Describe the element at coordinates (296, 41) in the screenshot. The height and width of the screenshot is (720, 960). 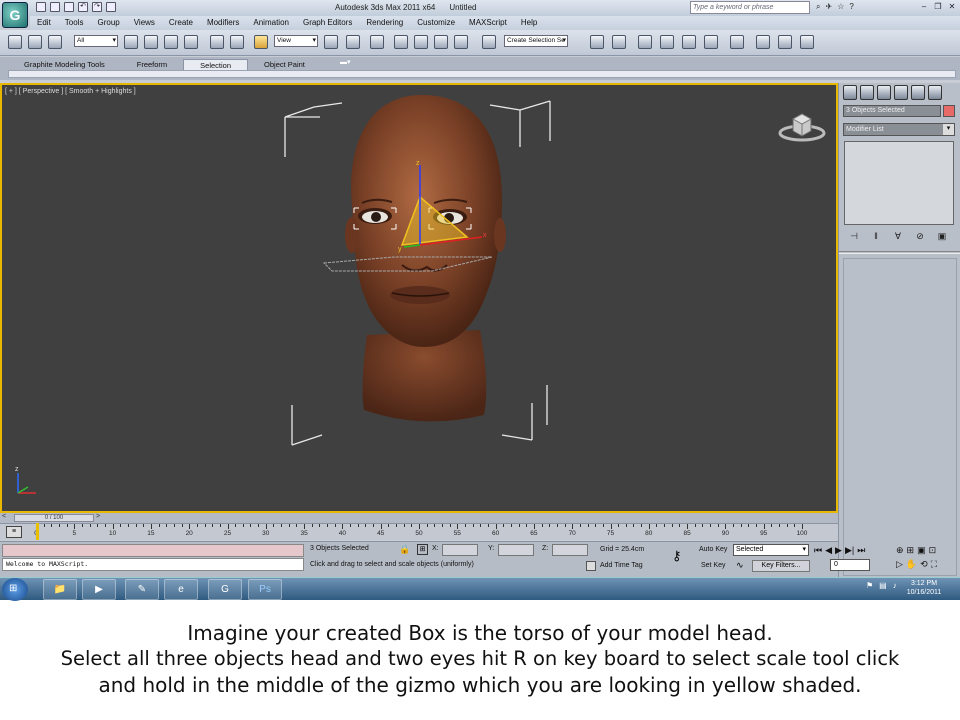
I see `reference-coordinate-dropdown: View` at that location.